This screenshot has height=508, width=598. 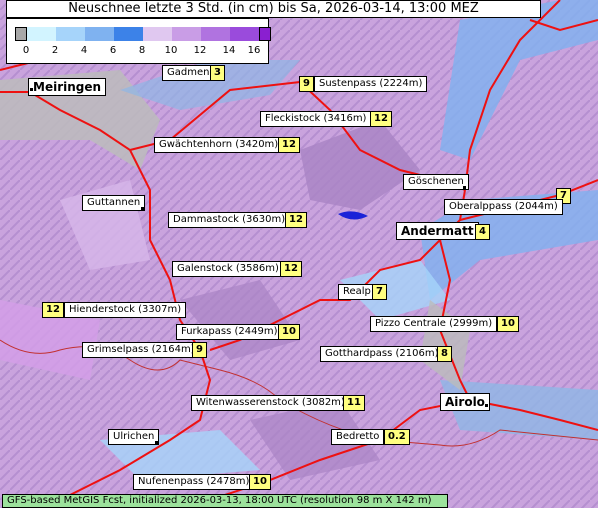 I want to click on place-label: Bedretto, so click(x=358, y=437).